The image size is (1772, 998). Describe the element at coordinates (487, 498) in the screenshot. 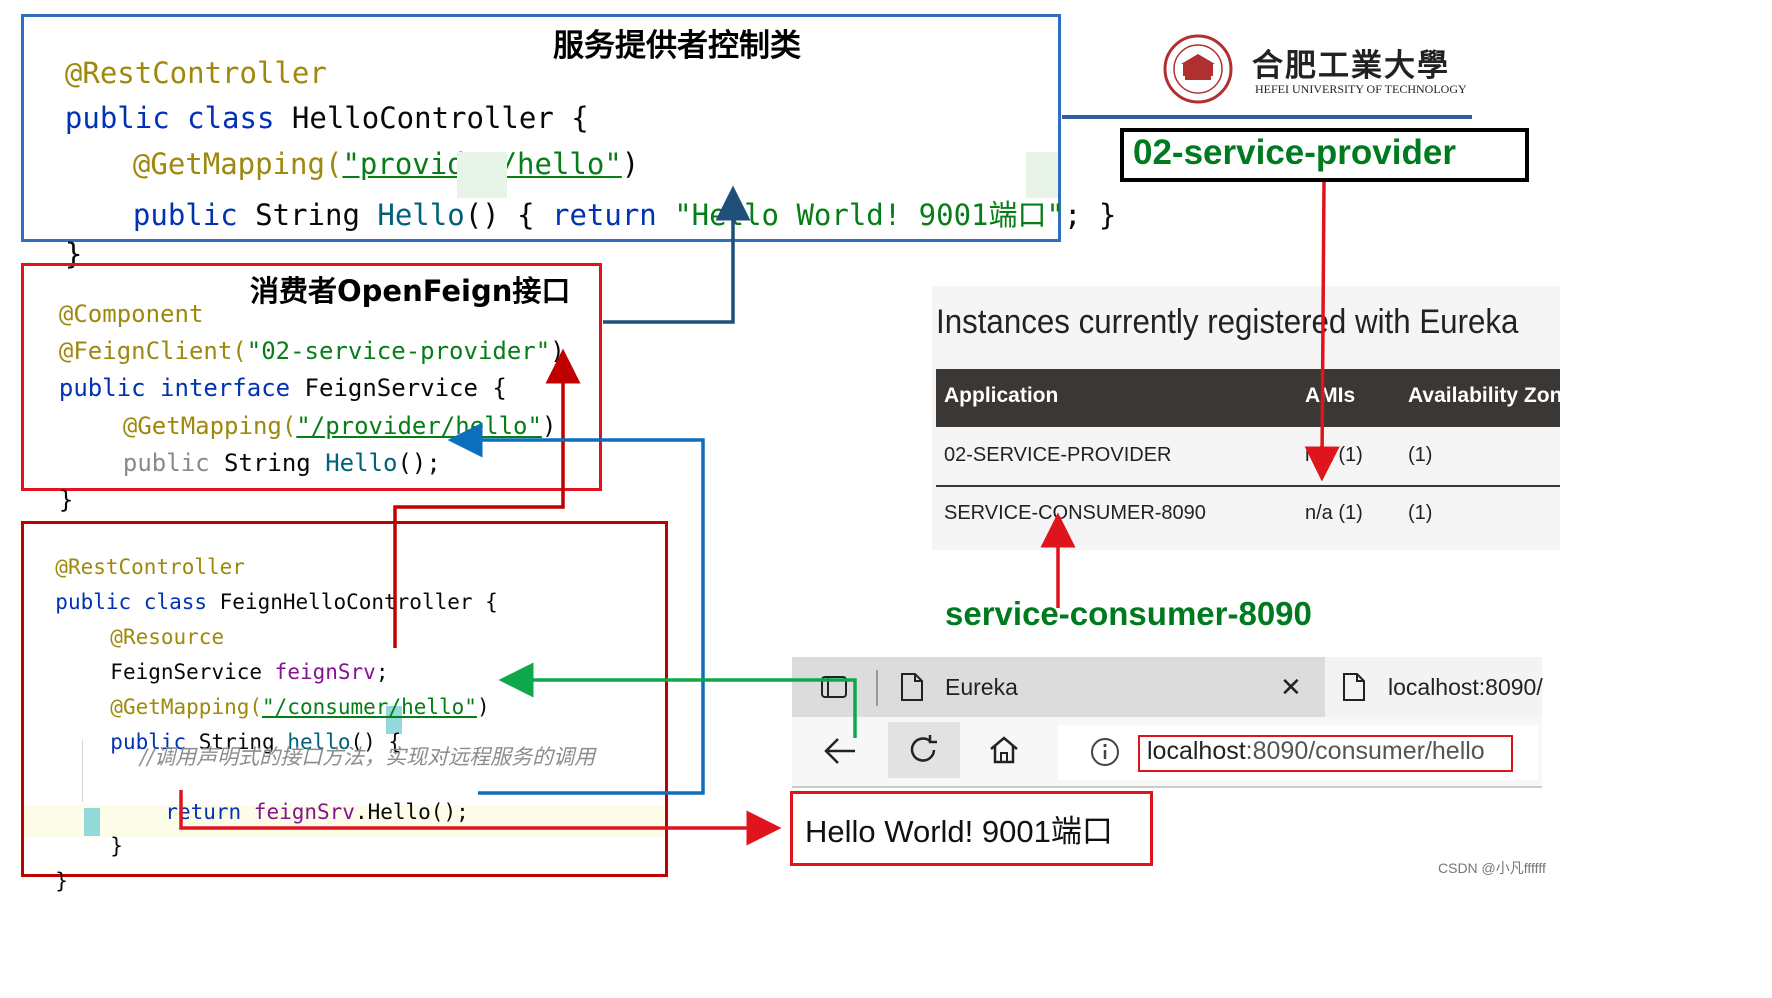

I see `feignsrv-to-interface-arrow` at that location.